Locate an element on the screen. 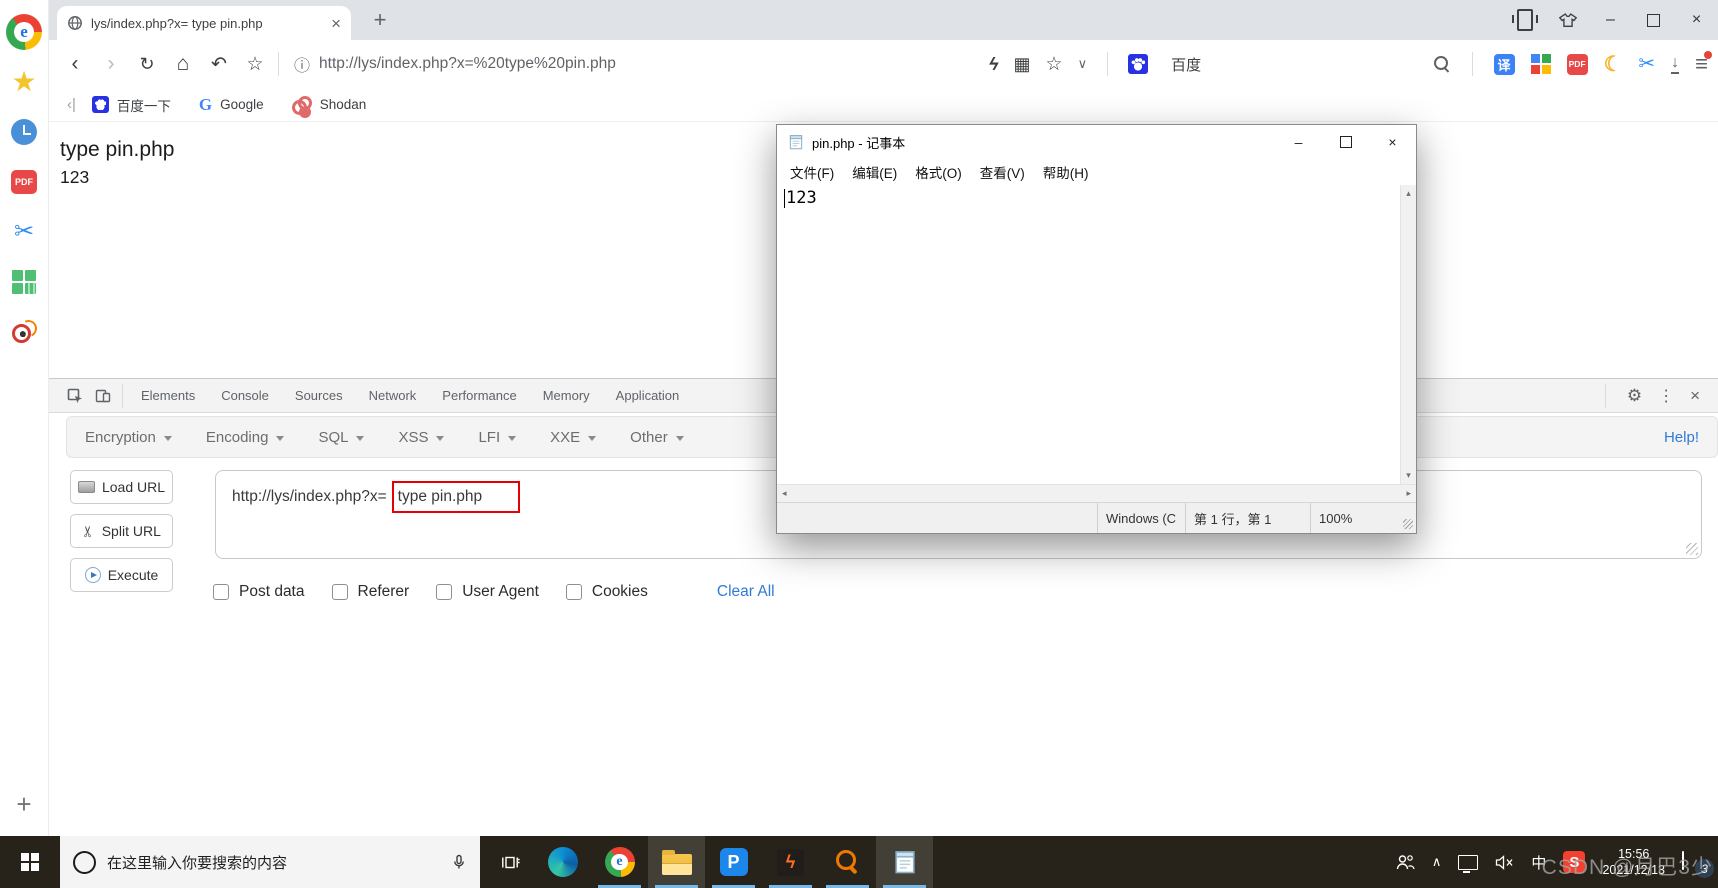  taskbar-browser-button: e is located at coordinates (619, 862).